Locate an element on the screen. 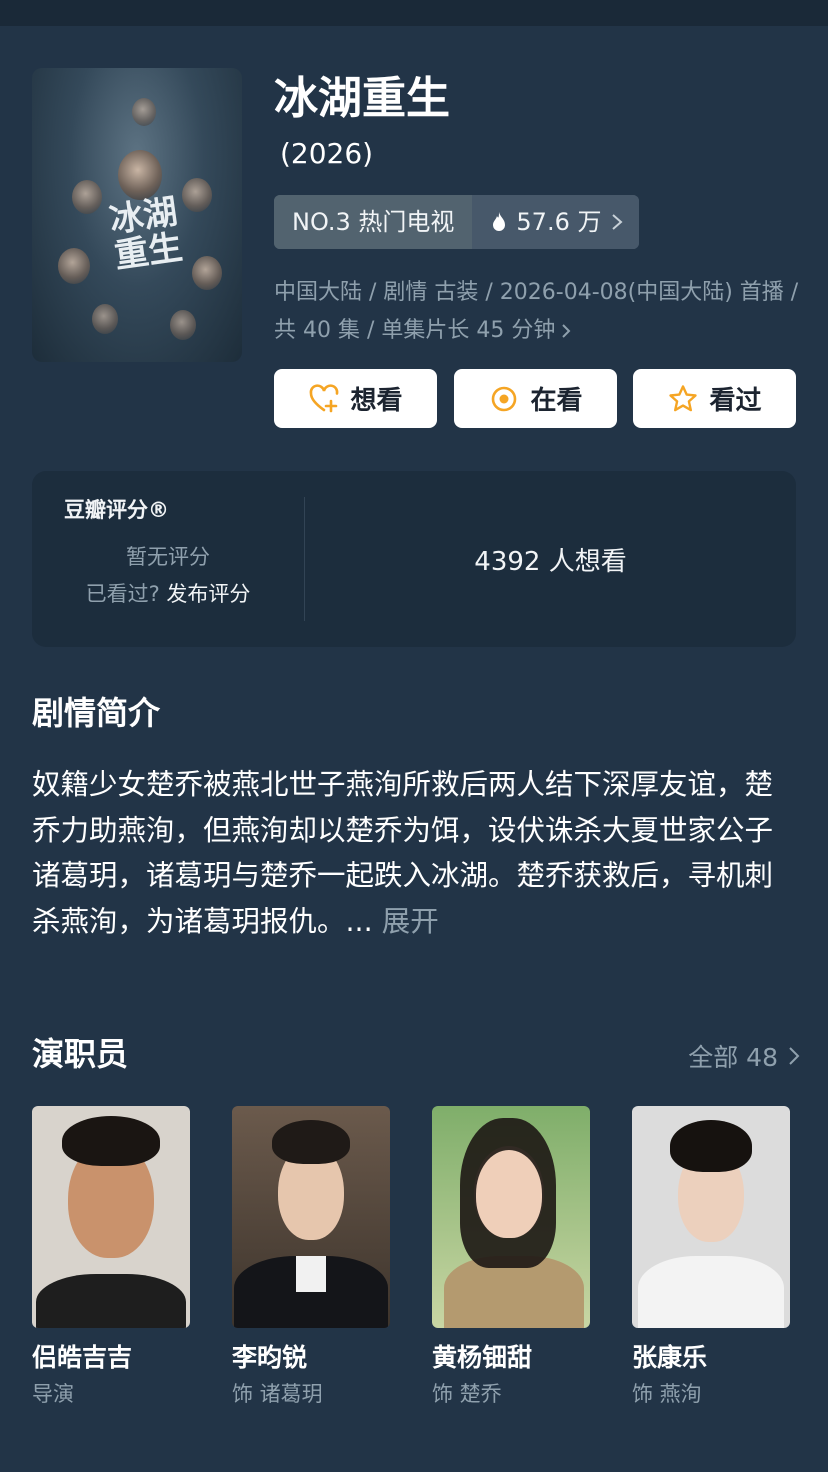 This screenshot has width=828, height=1472. cast-card: 张康乐 饰 燕洵 is located at coordinates (711, 1257).